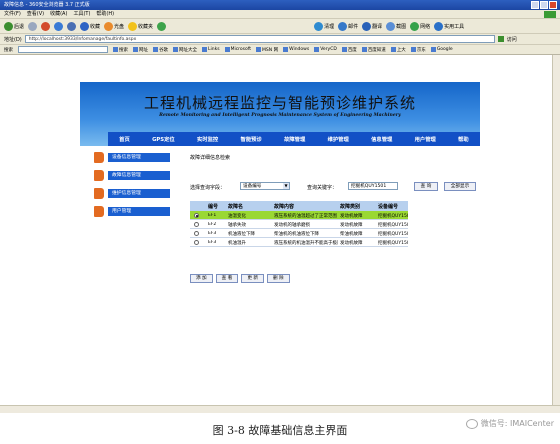 The width and height of the screenshot is (560, 444). I want to click on back-button: 后退, so click(14, 26).